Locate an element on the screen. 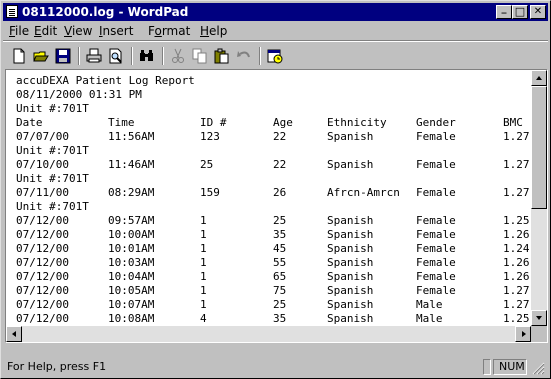  column-headers: Date Time ID # Age Ethnicity Gender BMC is located at coordinates (269, 123).